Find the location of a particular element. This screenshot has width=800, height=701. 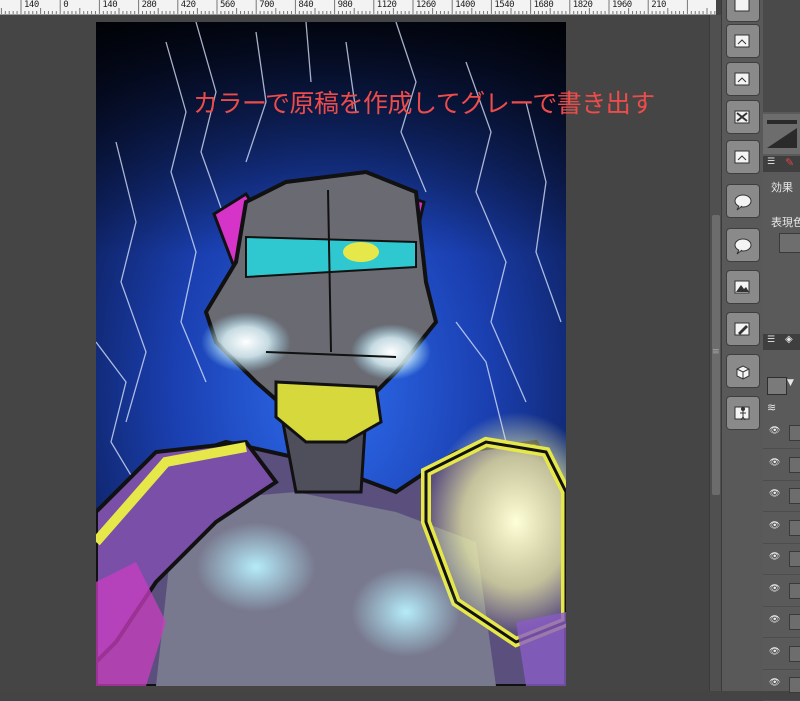

tool-button-figure is located at coordinates (743, 413).